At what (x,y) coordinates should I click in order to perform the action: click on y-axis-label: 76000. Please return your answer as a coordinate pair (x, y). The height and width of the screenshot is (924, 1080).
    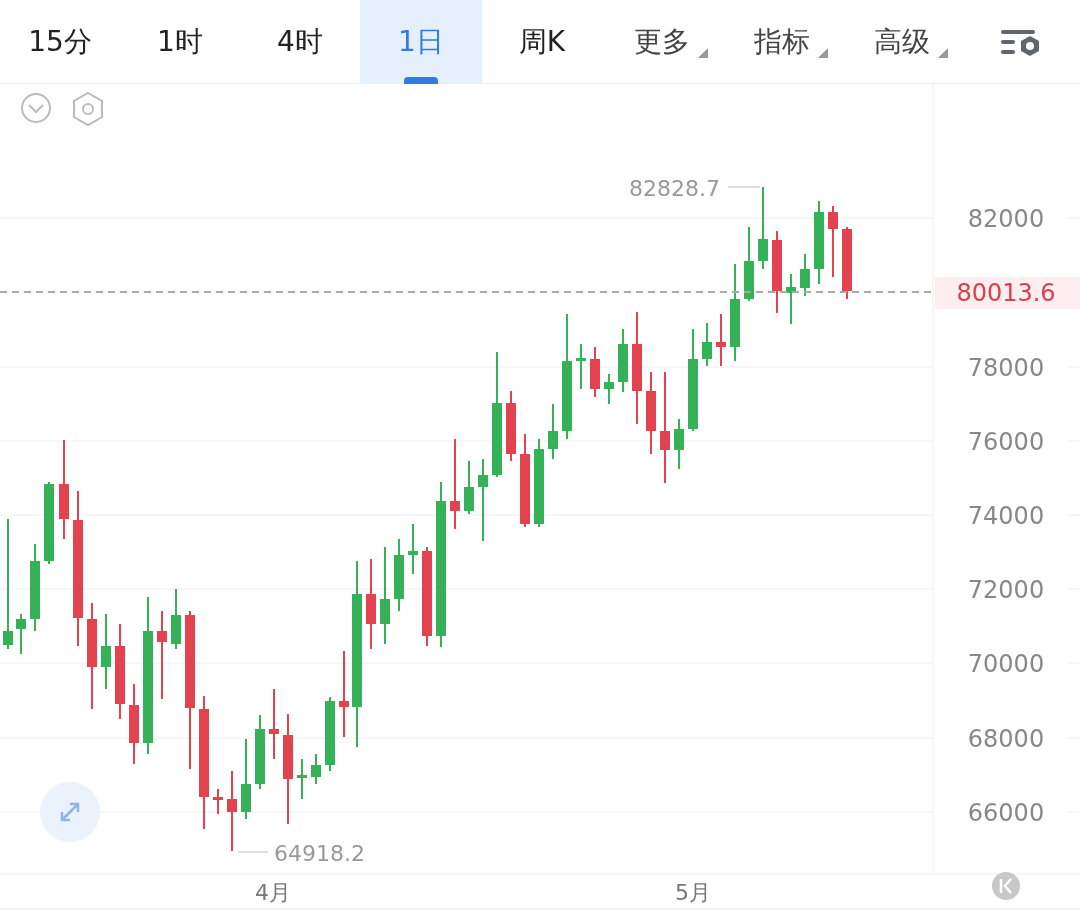
    Looking at the image, I should click on (1006, 442).